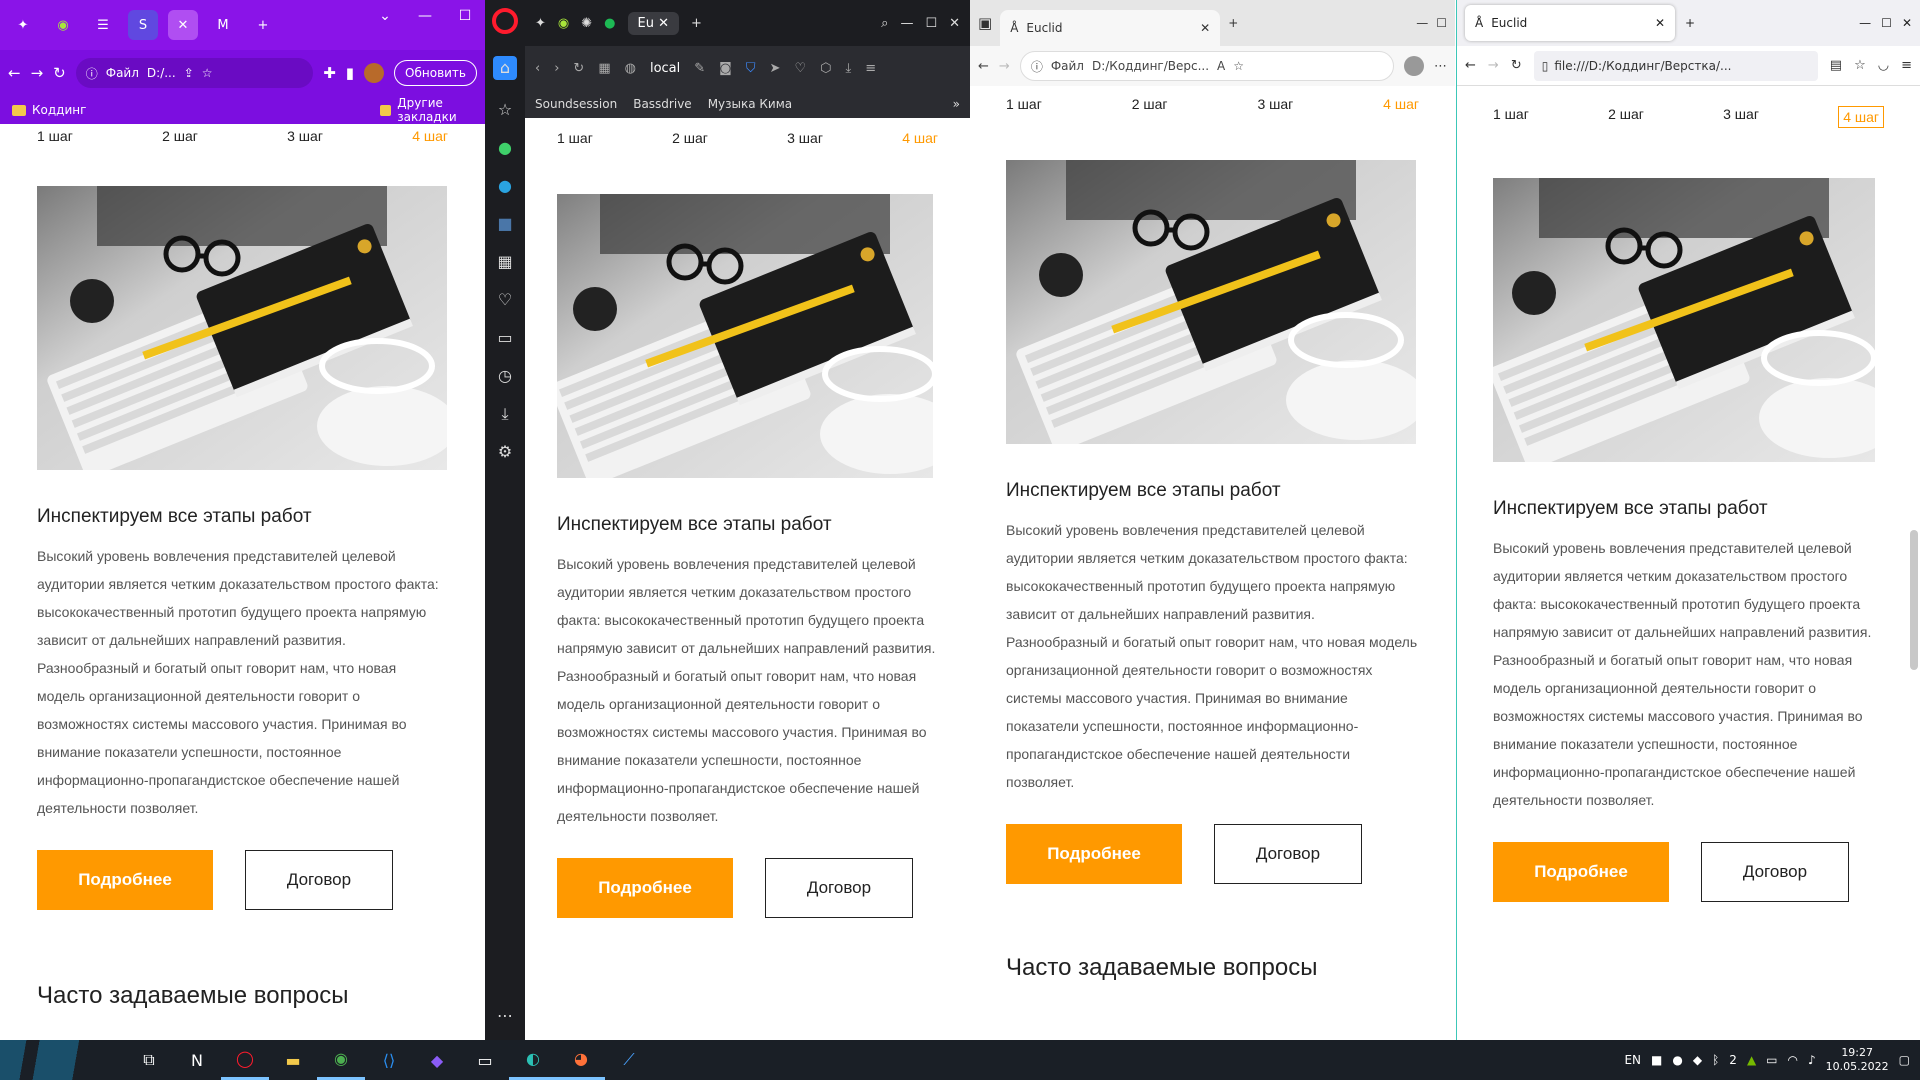  I want to click on grid-icon: ▦, so click(504, 262).